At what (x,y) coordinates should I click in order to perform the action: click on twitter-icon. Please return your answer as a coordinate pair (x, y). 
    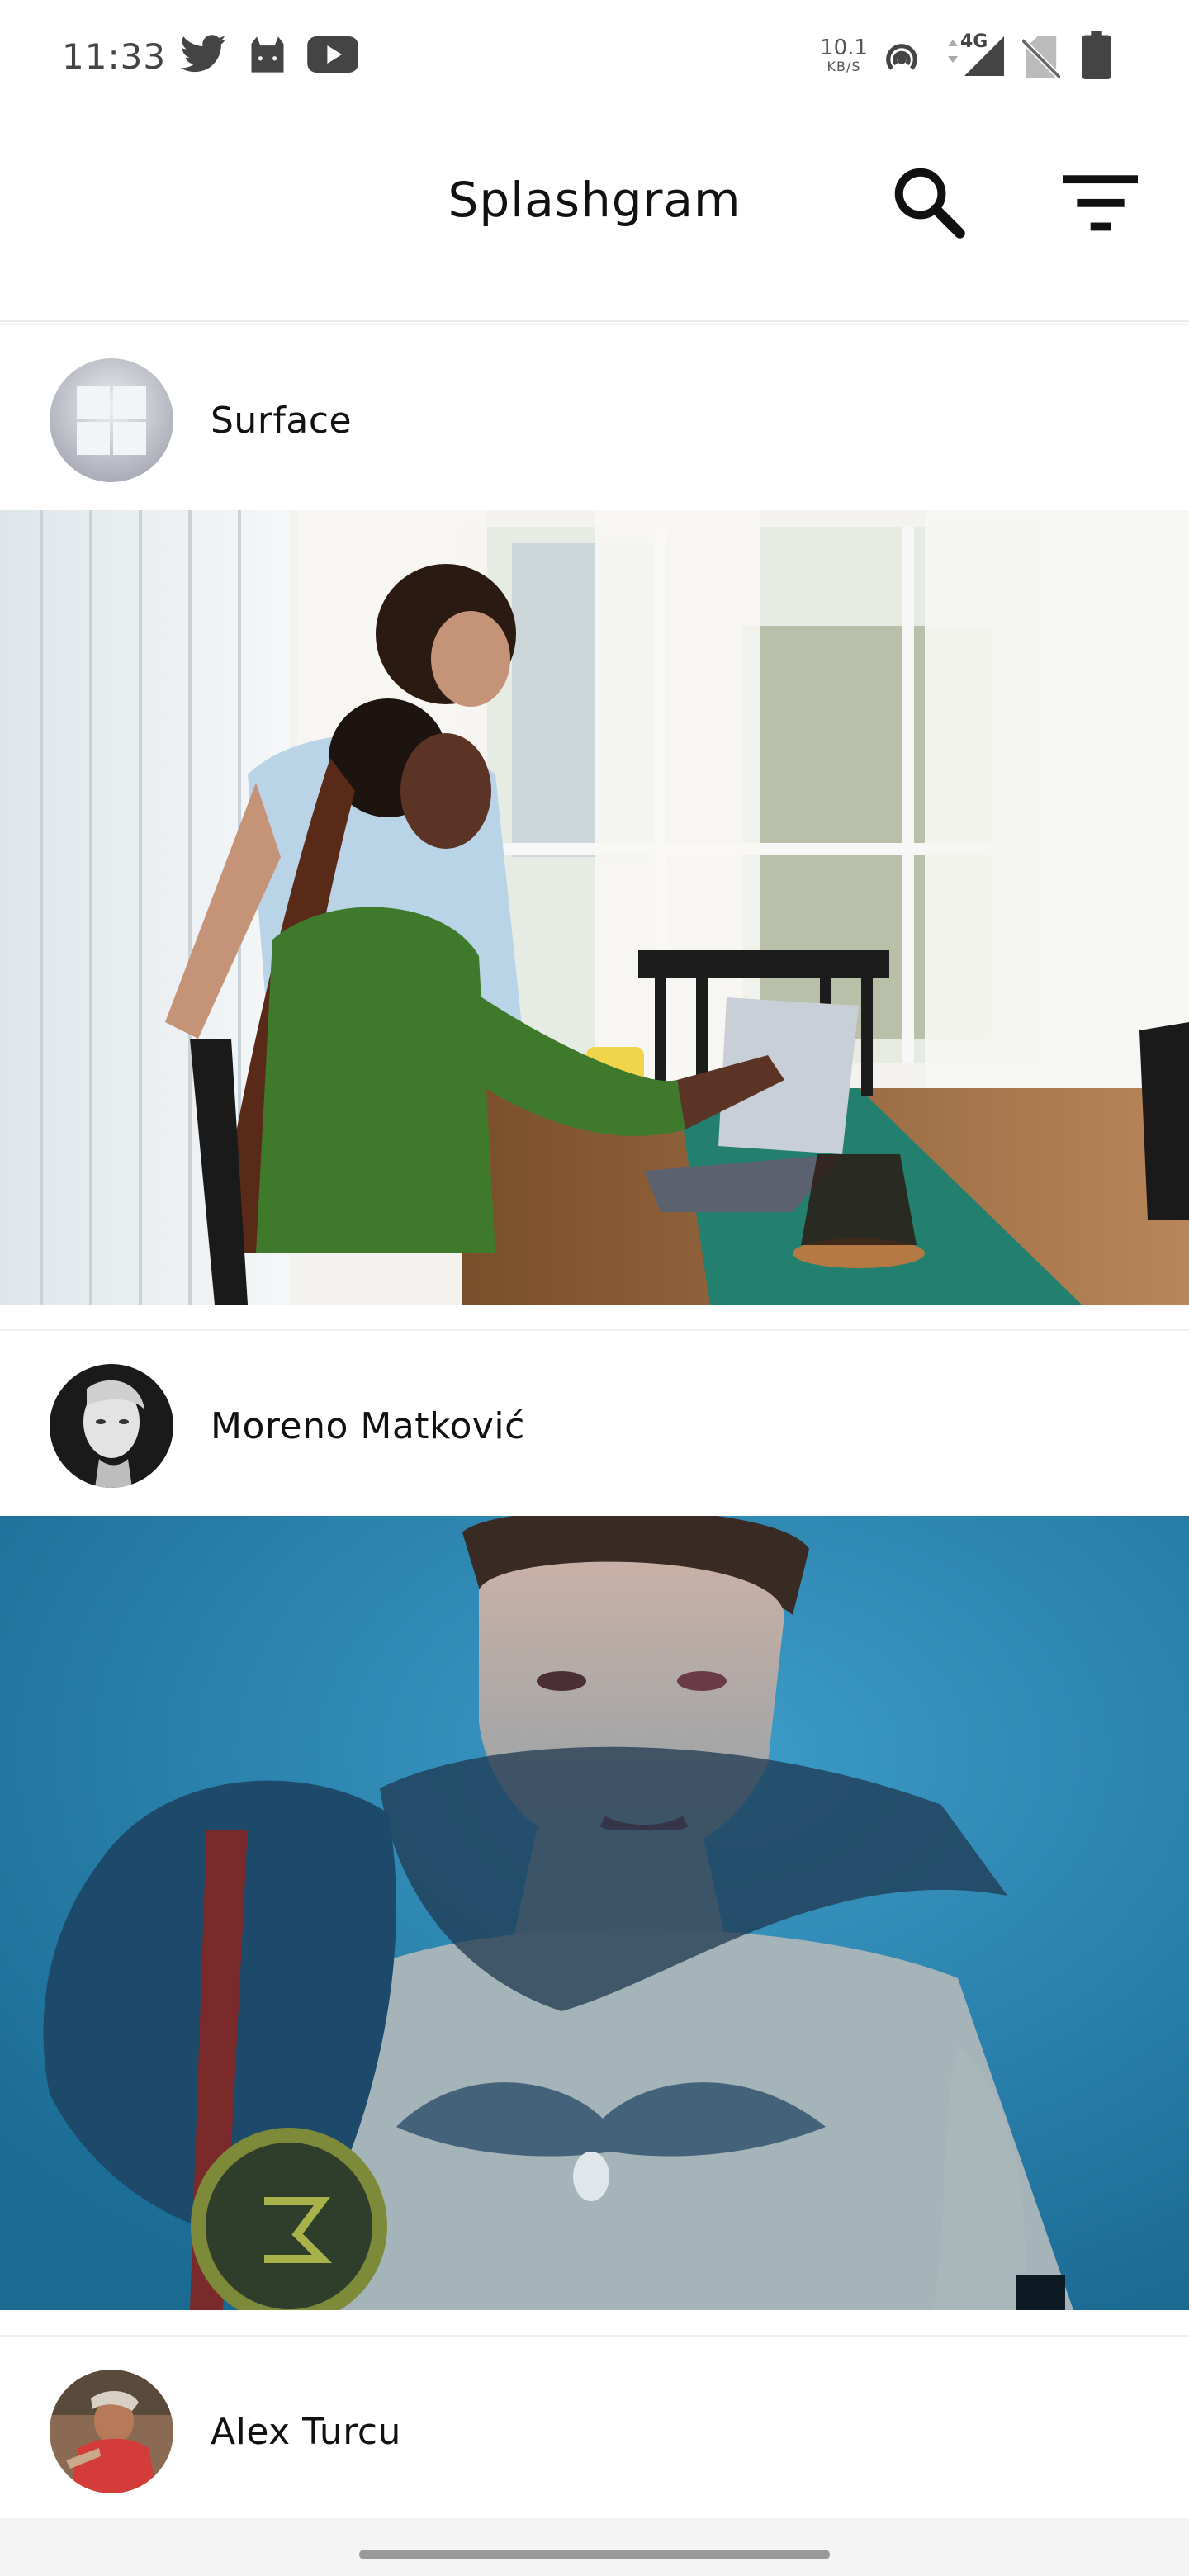
    Looking at the image, I should click on (203, 55).